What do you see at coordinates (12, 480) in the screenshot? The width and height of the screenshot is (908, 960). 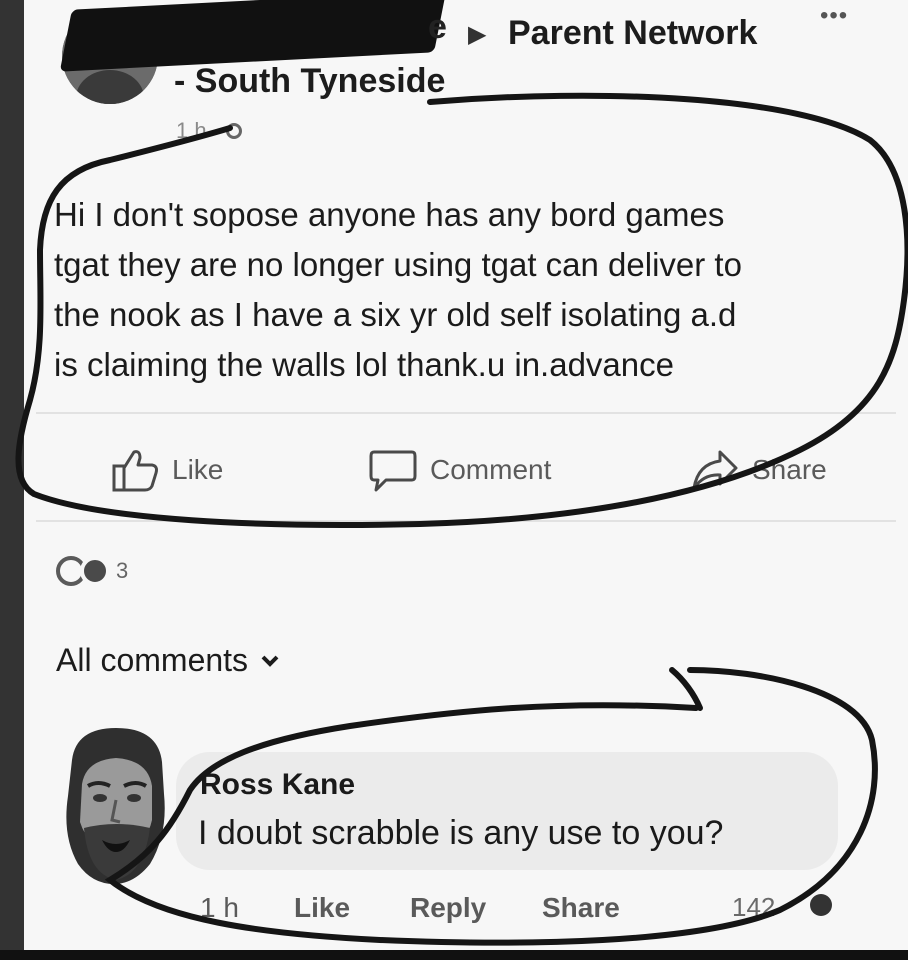 I see `left-frame-edge` at bounding box center [12, 480].